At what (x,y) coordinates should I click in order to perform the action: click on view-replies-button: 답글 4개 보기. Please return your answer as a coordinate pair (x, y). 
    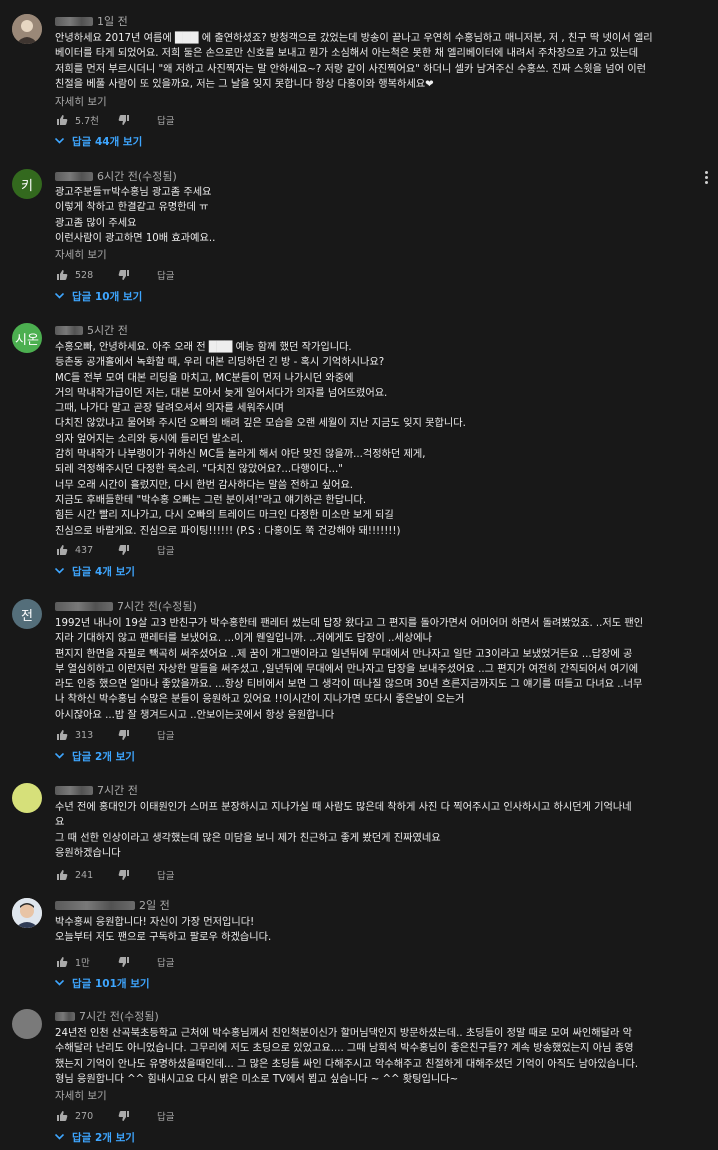
    Looking at the image, I should click on (94, 571).